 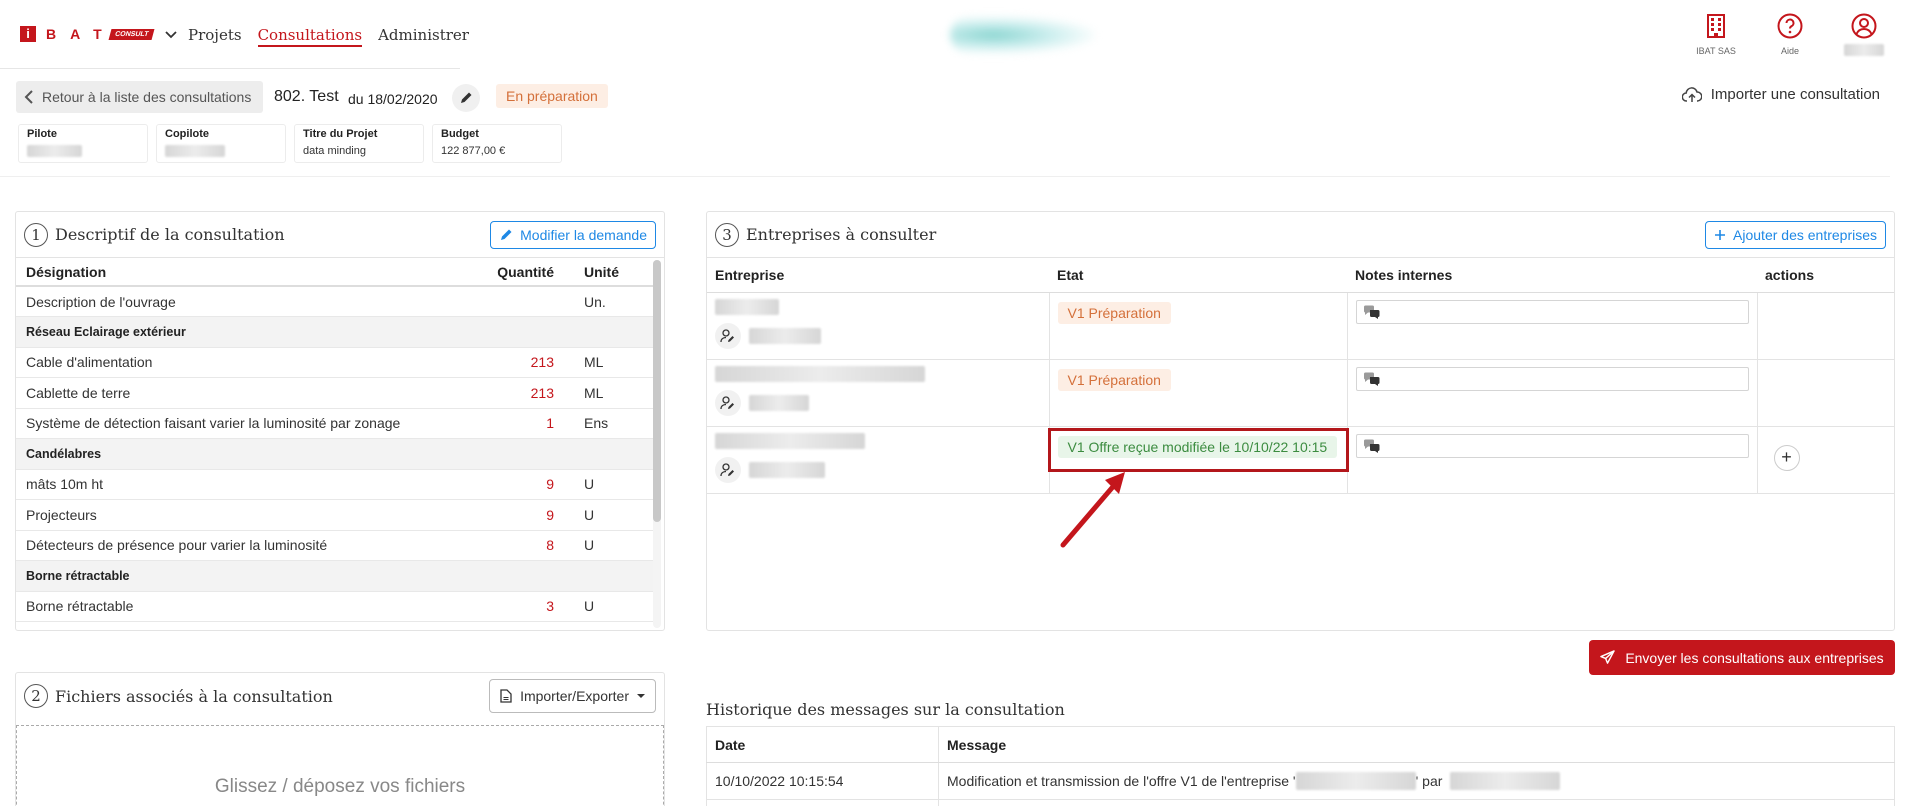 I want to click on col-header-etat: Etat, so click(x=1198, y=275).